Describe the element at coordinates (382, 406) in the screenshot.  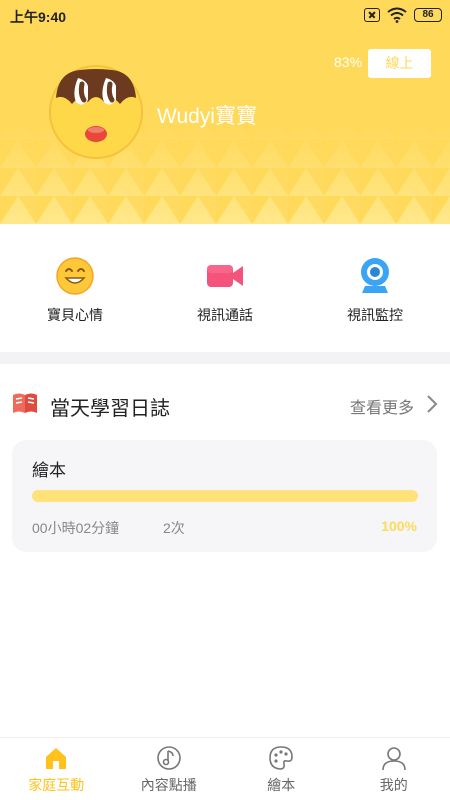
I see `view-more-link: 查看更多` at that location.